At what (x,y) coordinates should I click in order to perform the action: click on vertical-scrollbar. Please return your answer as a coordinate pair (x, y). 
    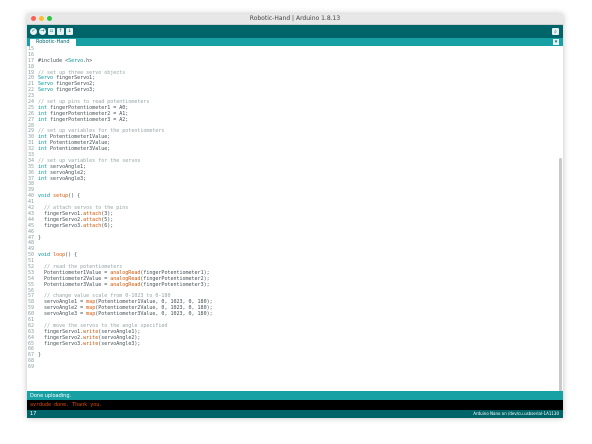
    Looking at the image, I should click on (560, 274).